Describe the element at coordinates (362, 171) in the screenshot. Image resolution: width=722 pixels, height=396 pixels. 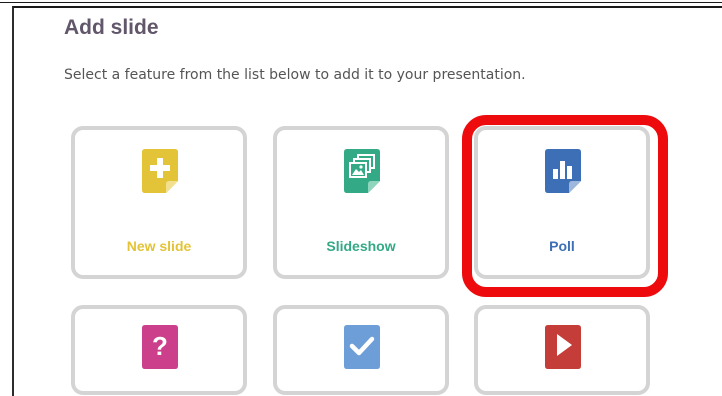
I see `image-stack-icon` at that location.